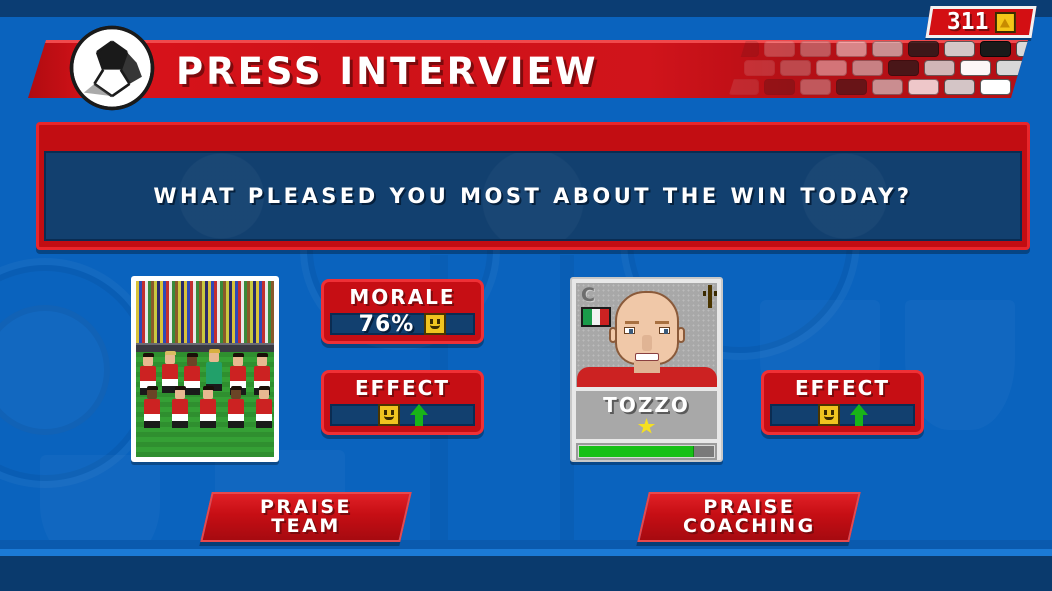 This screenshot has width=1052, height=591. What do you see at coordinates (402, 402) in the screenshot?
I see `team-effect-panel: EFFECT` at bounding box center [402, 402].